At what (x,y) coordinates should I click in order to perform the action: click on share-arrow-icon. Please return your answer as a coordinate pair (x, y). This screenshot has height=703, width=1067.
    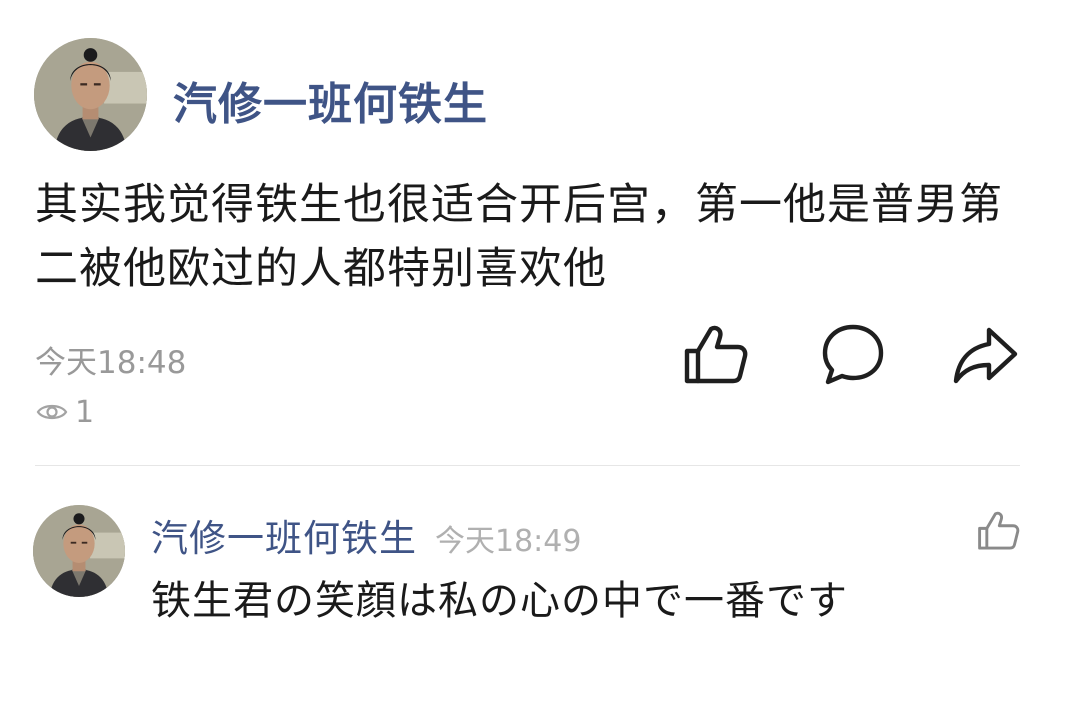
    Looking at the image, I should click on (985, 355).